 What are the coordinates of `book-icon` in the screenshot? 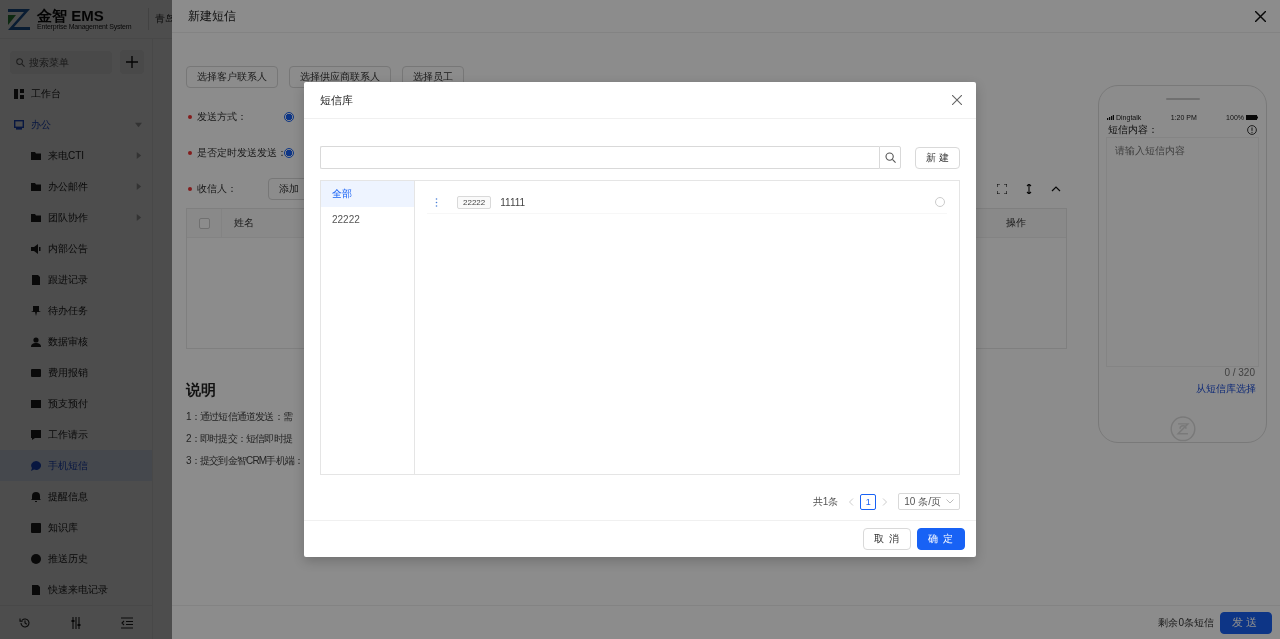 It's located at (36, 527).